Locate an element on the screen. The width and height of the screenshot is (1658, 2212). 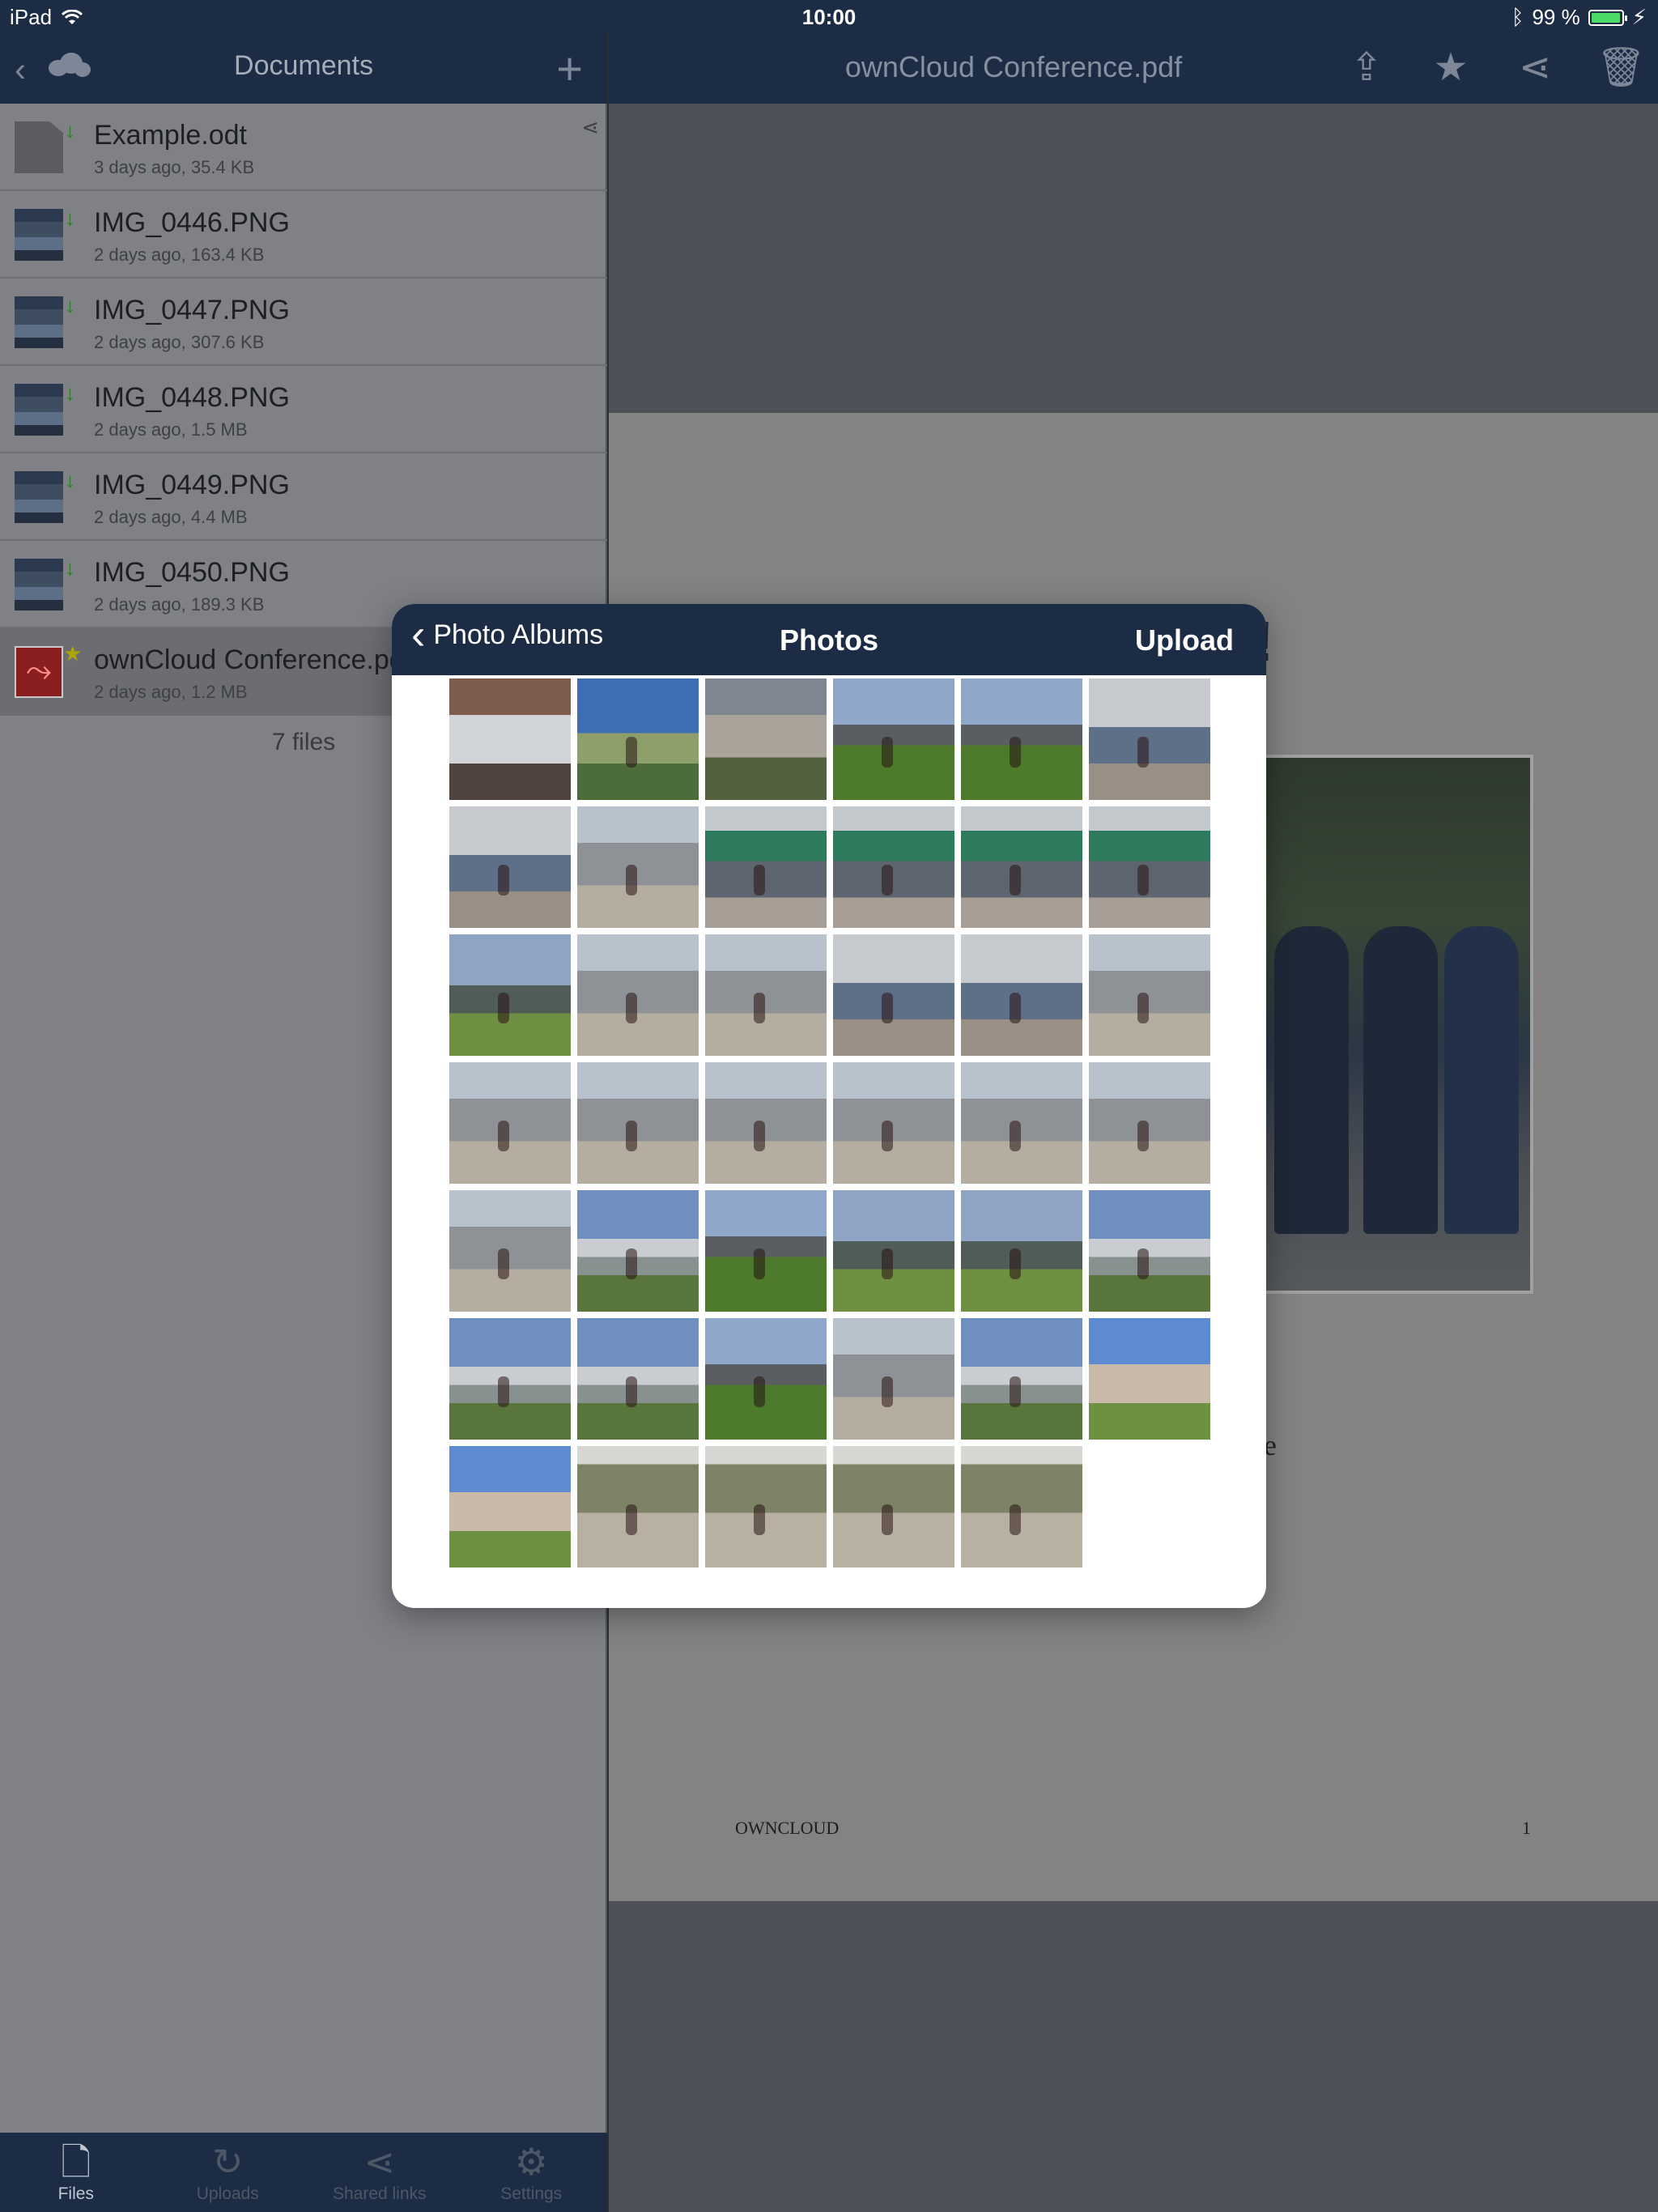
shared-icon: ⋖ is located at coordinates (590, 127).